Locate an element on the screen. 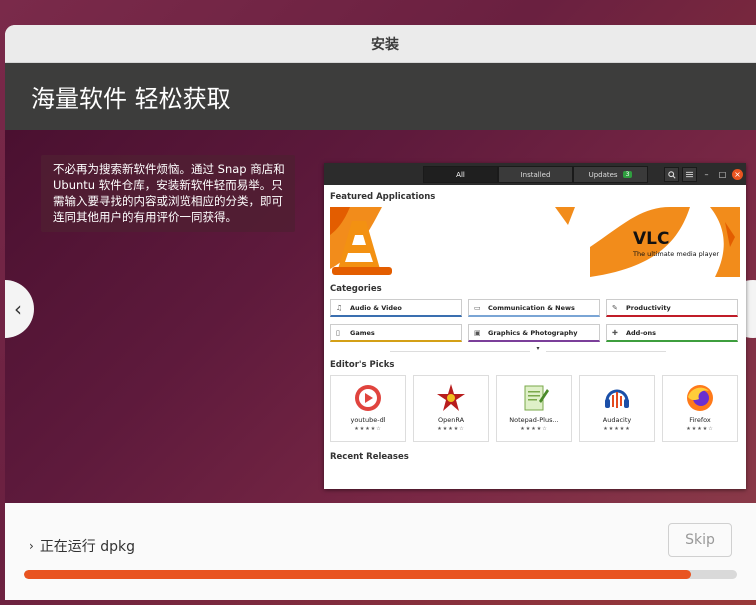 Image resolution: width=756 pixels, height=605 pixels. pick-audacity: Audacity ★★★★★ is located at coordinates (617, 408).